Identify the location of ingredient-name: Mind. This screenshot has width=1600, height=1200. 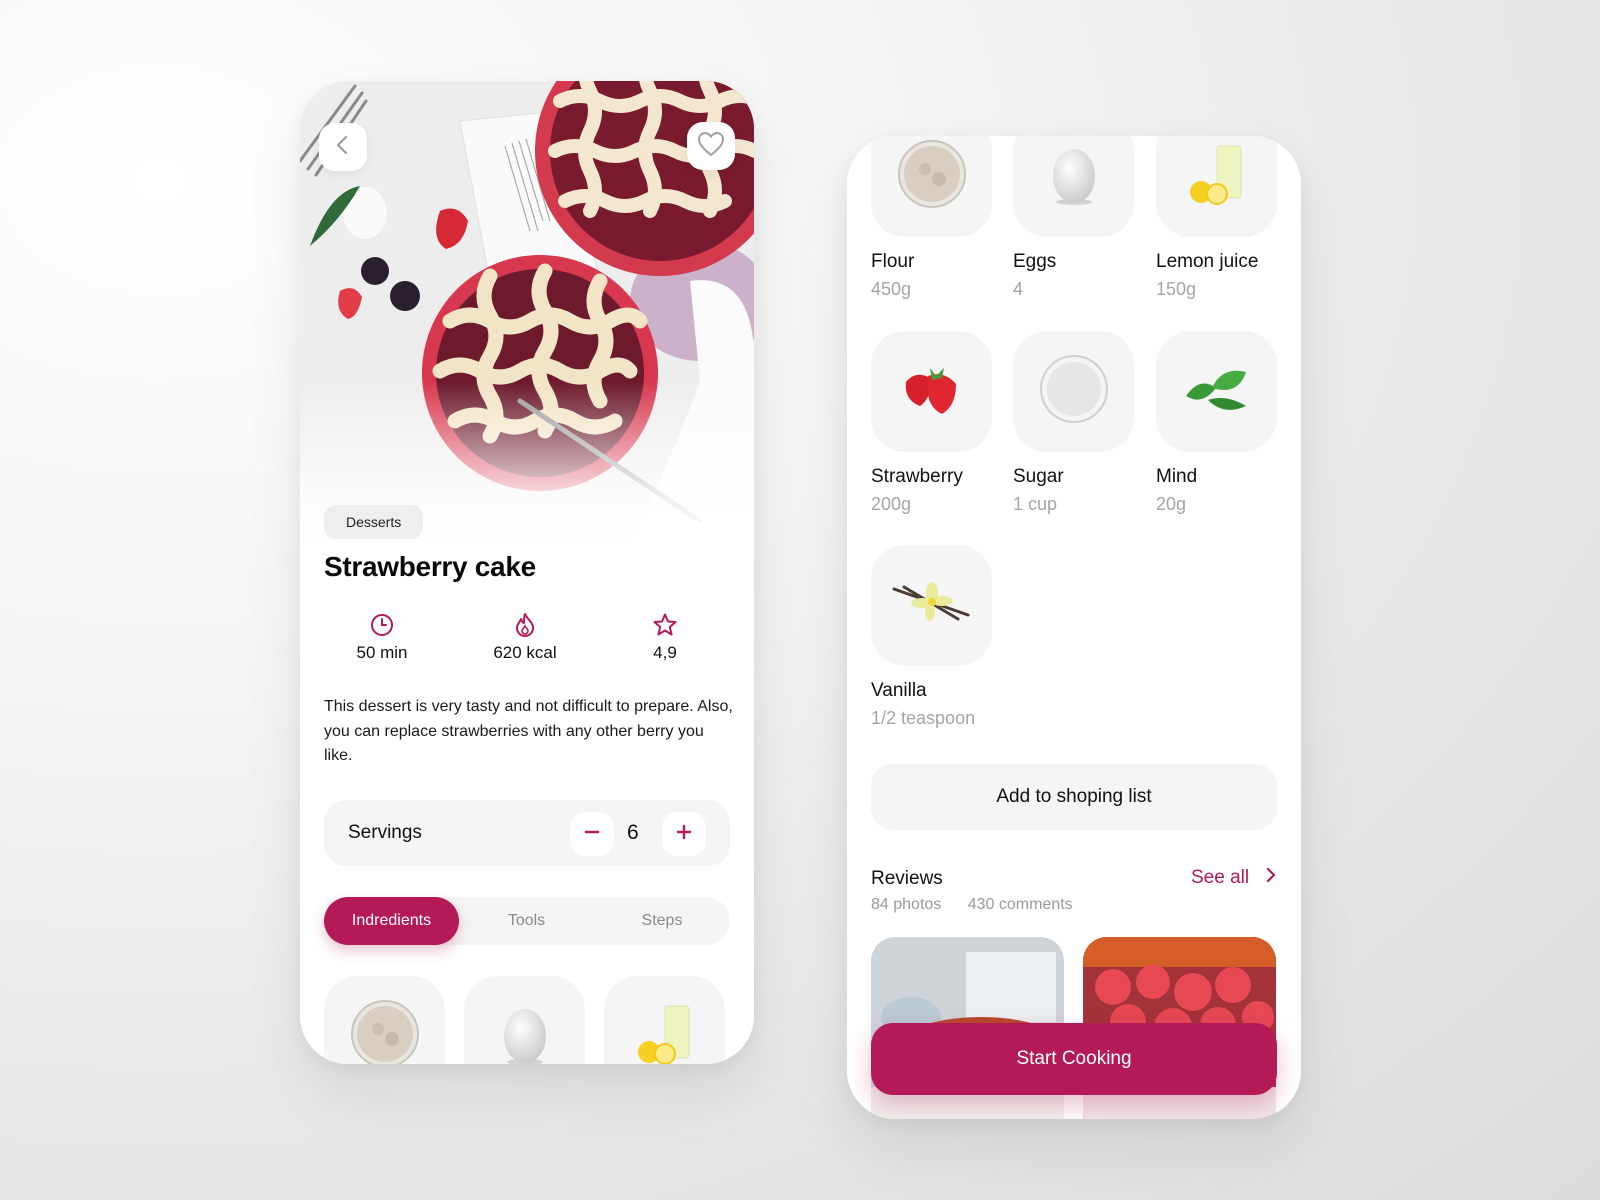
(1177, 476).